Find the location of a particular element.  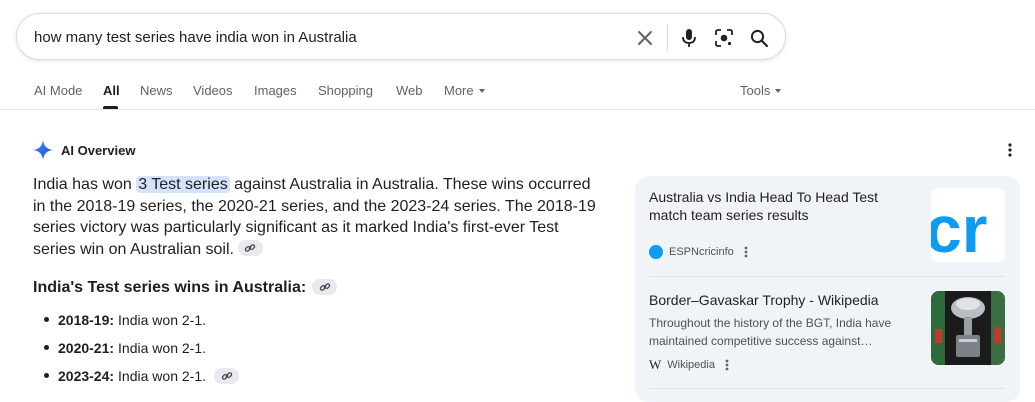

tab-web: Web is located at coordinates (409, 90).